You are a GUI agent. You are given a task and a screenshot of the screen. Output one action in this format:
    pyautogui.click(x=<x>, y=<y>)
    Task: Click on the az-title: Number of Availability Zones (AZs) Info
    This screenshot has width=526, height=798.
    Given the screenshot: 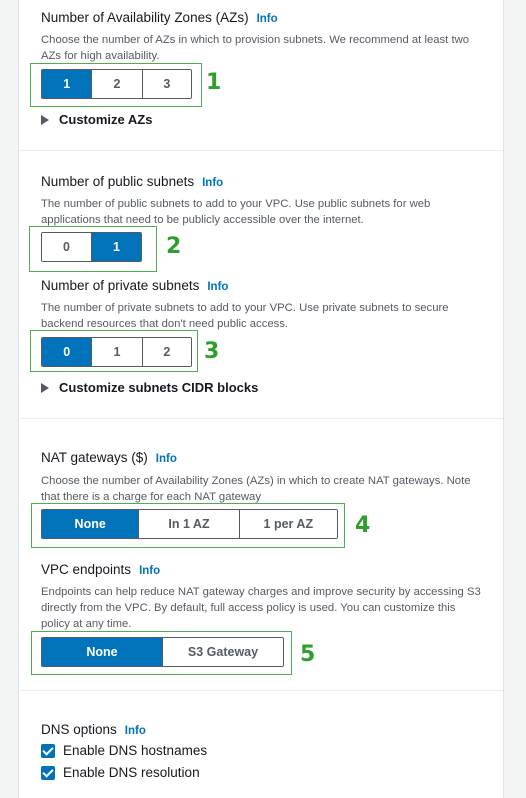 What is the action you would take?
    pyautogui.click(x=159, y=17)
    